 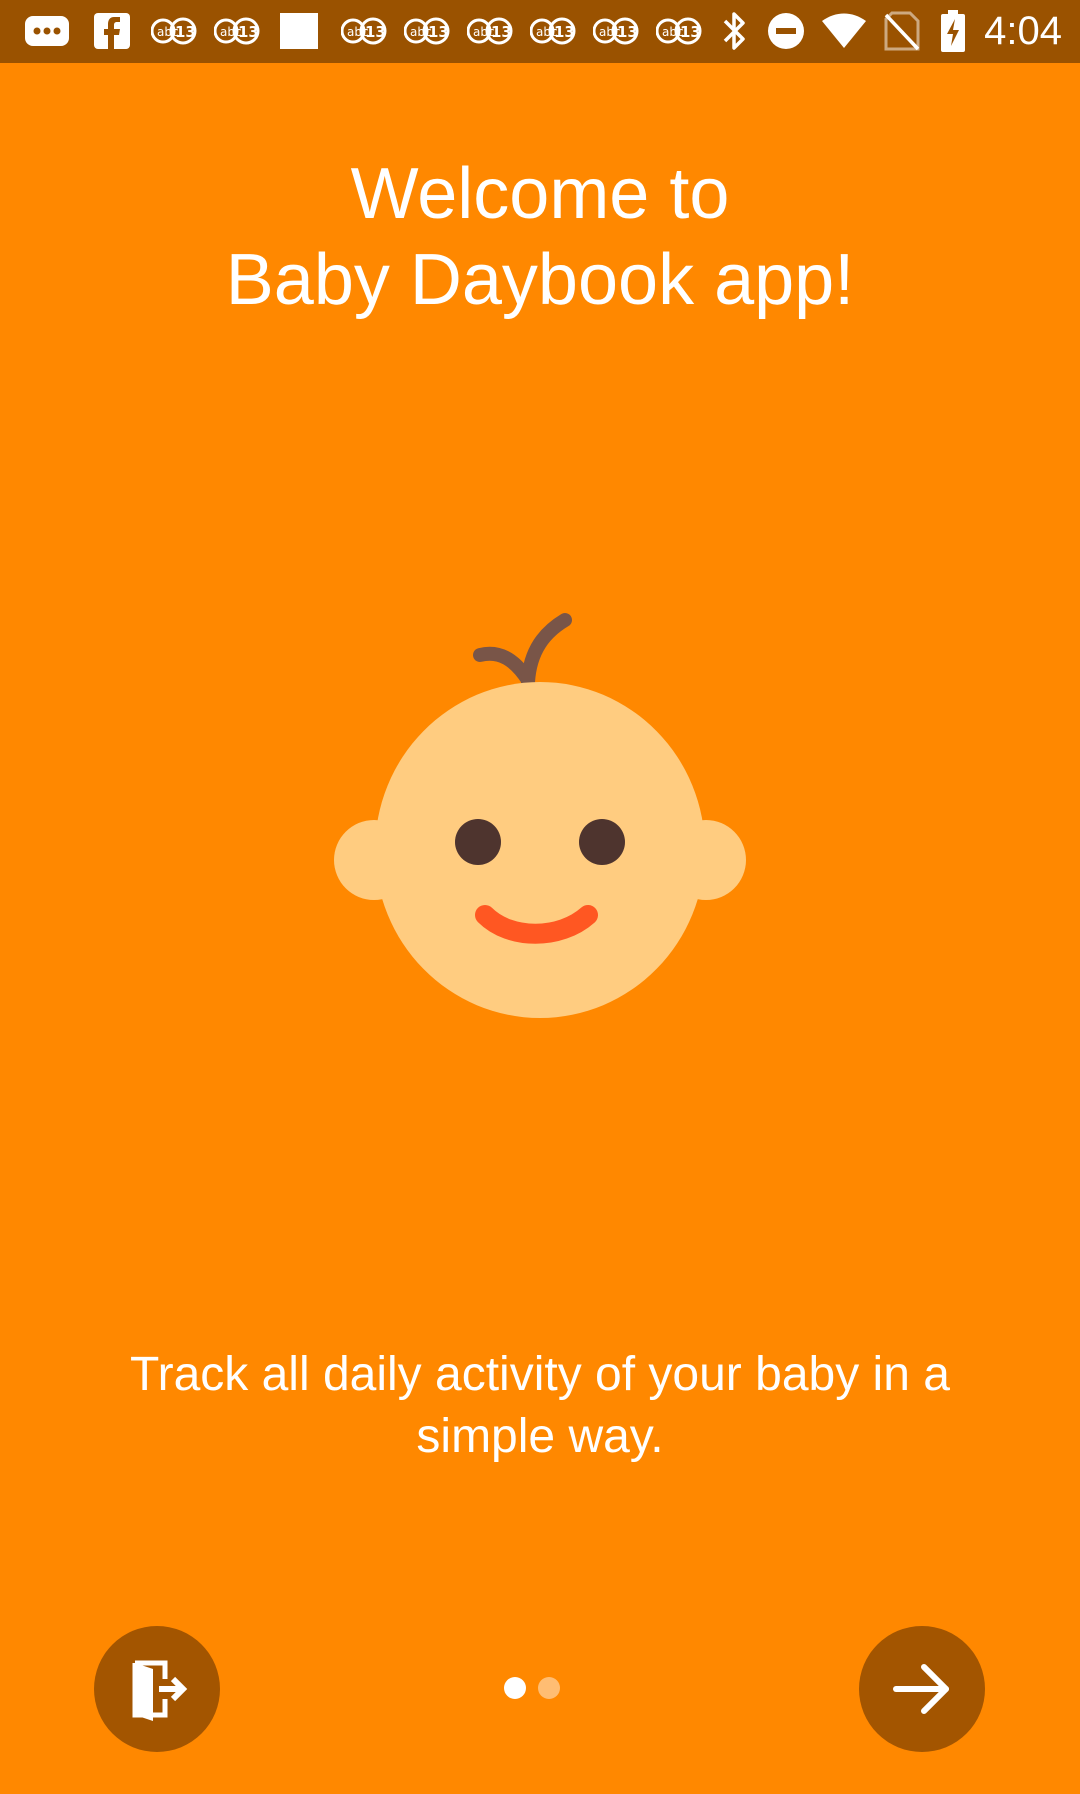 What do you see at coordinates (540, 815) in the screenshot?
I see `baby-face-icon` at bounding box center [540, 815].